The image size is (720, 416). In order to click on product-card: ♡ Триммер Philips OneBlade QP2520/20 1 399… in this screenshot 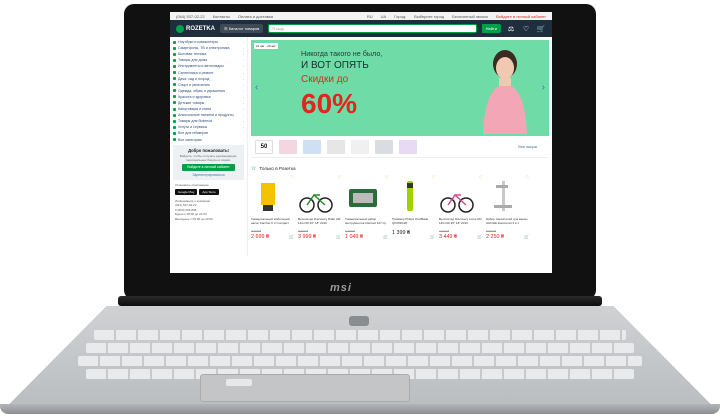, I will do `click(414, 214)`.